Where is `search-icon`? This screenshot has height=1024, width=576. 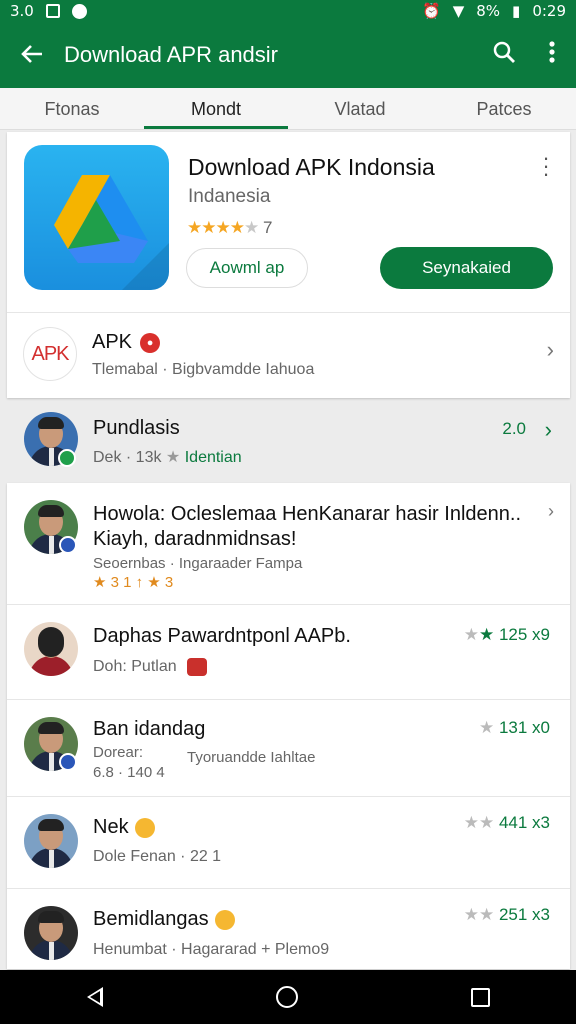 search-icon is located at coordinates (504, 52).